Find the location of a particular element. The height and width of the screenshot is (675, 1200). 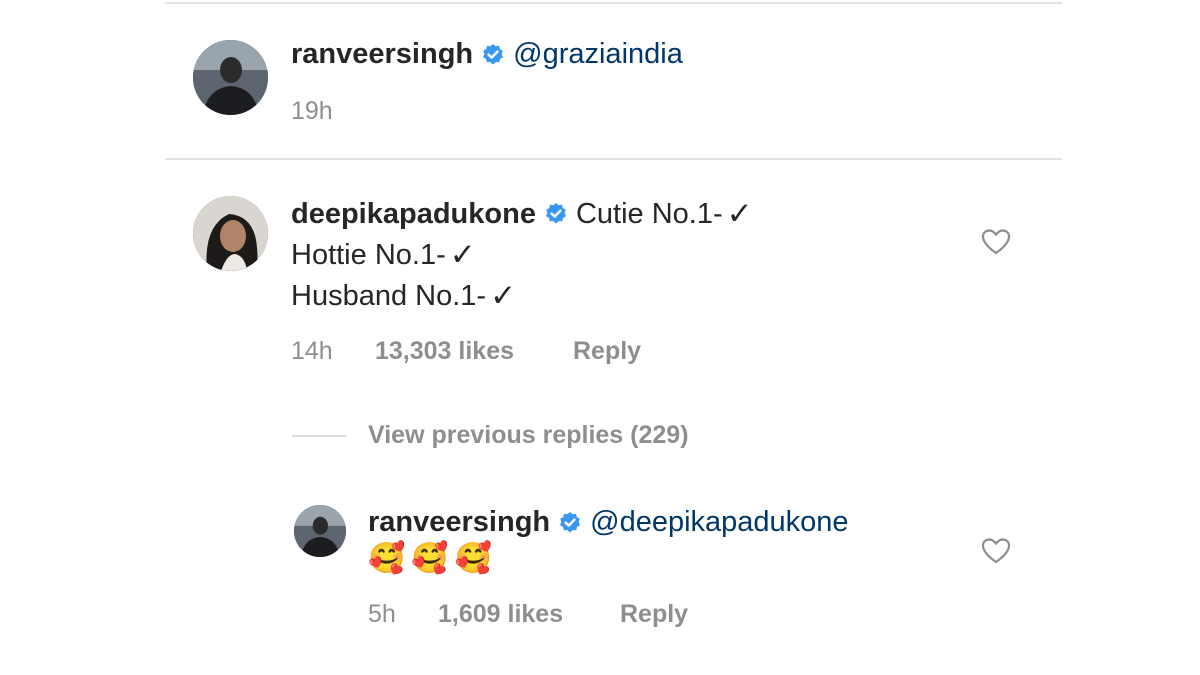

comment-text-line2: Hottie No.1- is located at coordinates (368, 254).